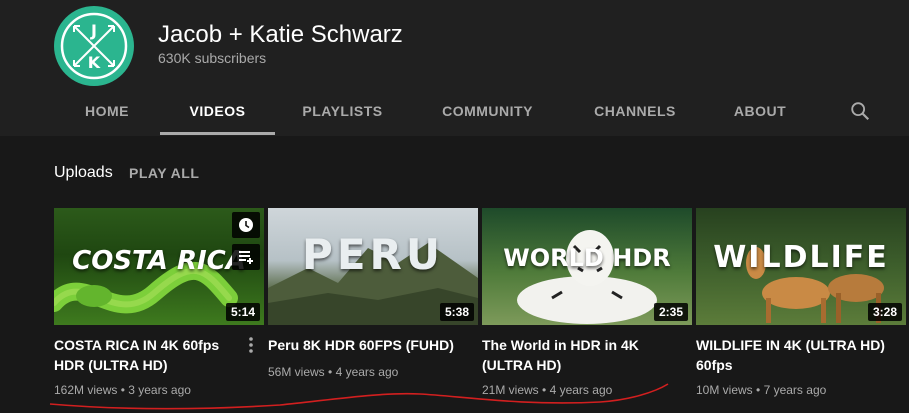 The width and height of the screenshot is (909, 413). I want to click on tab-community: COMMUNITY, so click(487, 110).